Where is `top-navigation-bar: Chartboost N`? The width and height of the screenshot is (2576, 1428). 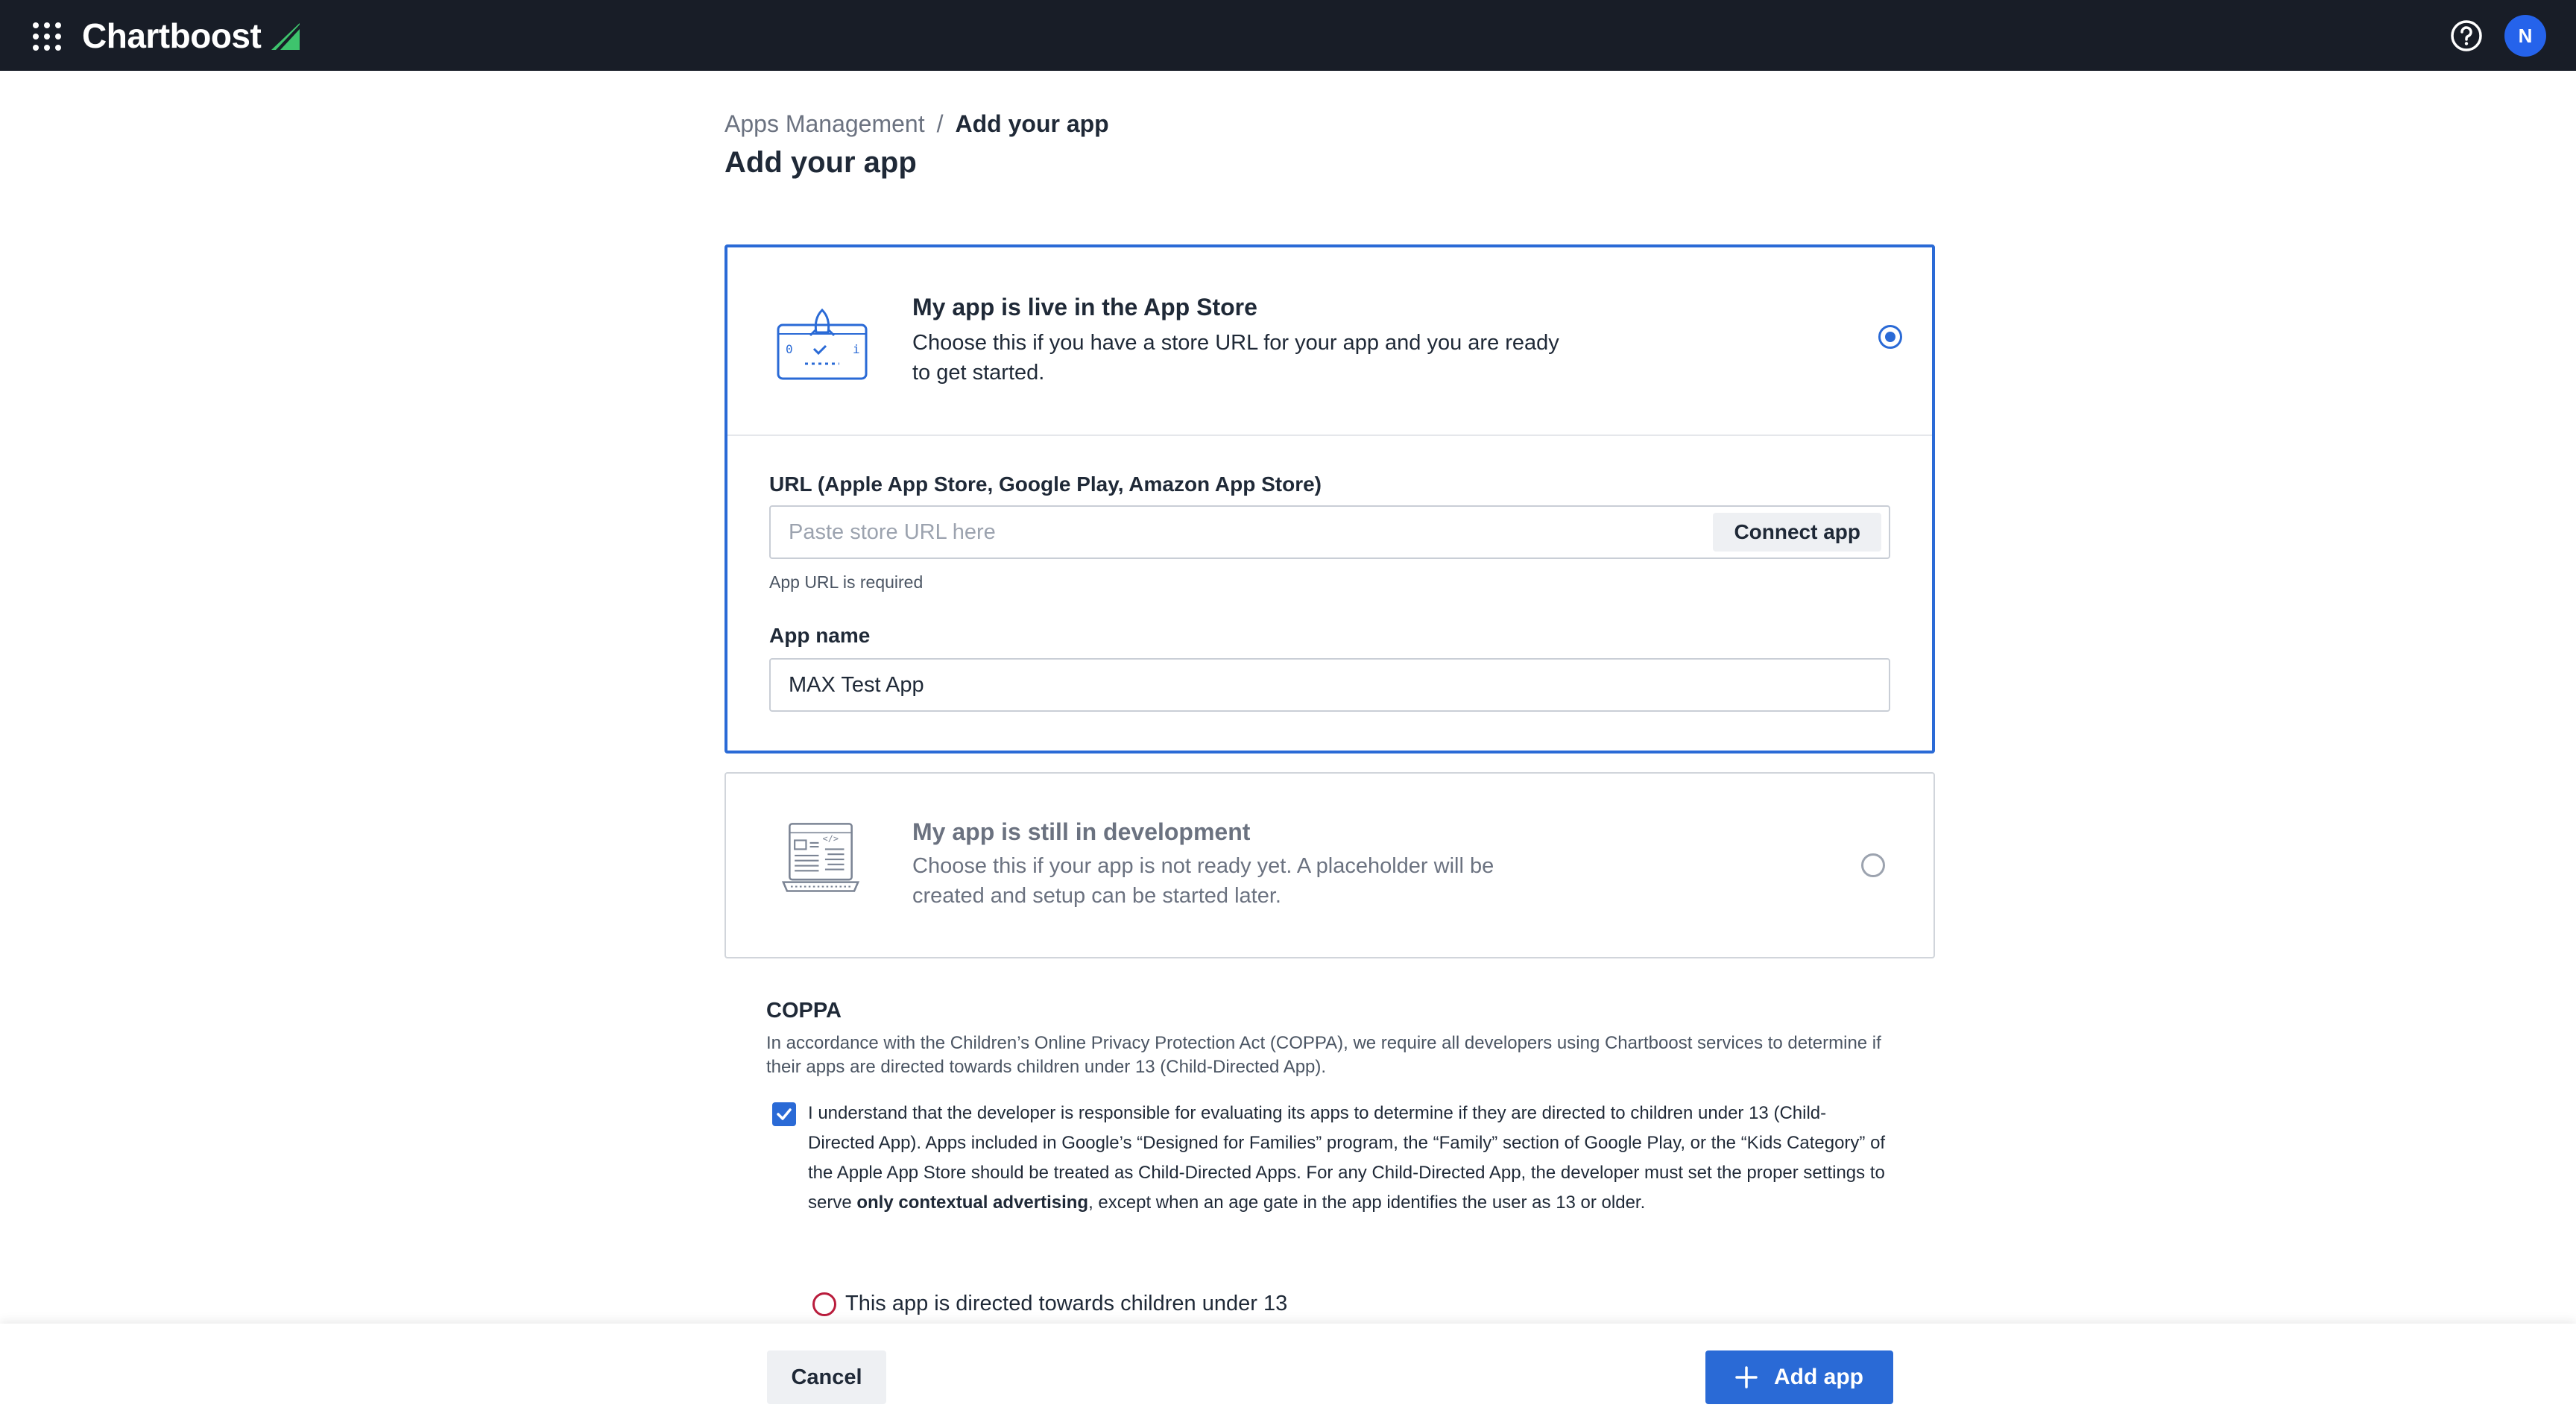 top-navigation-bar: Chartboost N is located at coordinates (1288, 35).